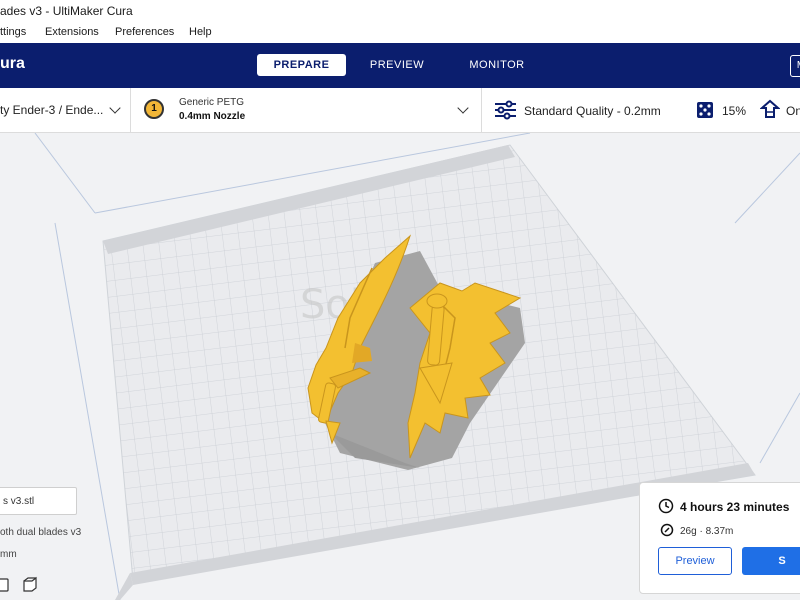 The image size is (800, 600). Describe the element at coordinates (400, 11) in the screenshot. I see `title-bar: ades v3 - UltiMaker Cura` at that location.